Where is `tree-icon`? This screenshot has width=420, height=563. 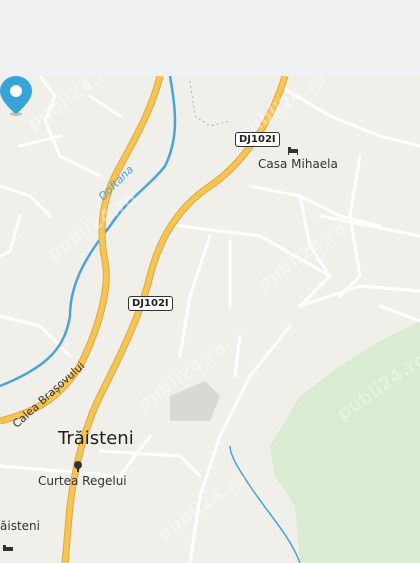 tree-icon is located at coordinates (78, 466).